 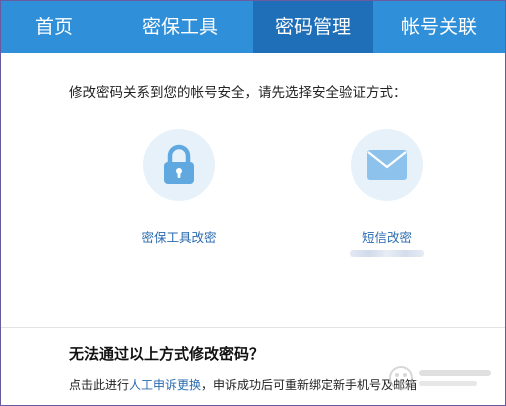 I want to click on tab-password-management: 密码管理, so click(x=313, y=27).